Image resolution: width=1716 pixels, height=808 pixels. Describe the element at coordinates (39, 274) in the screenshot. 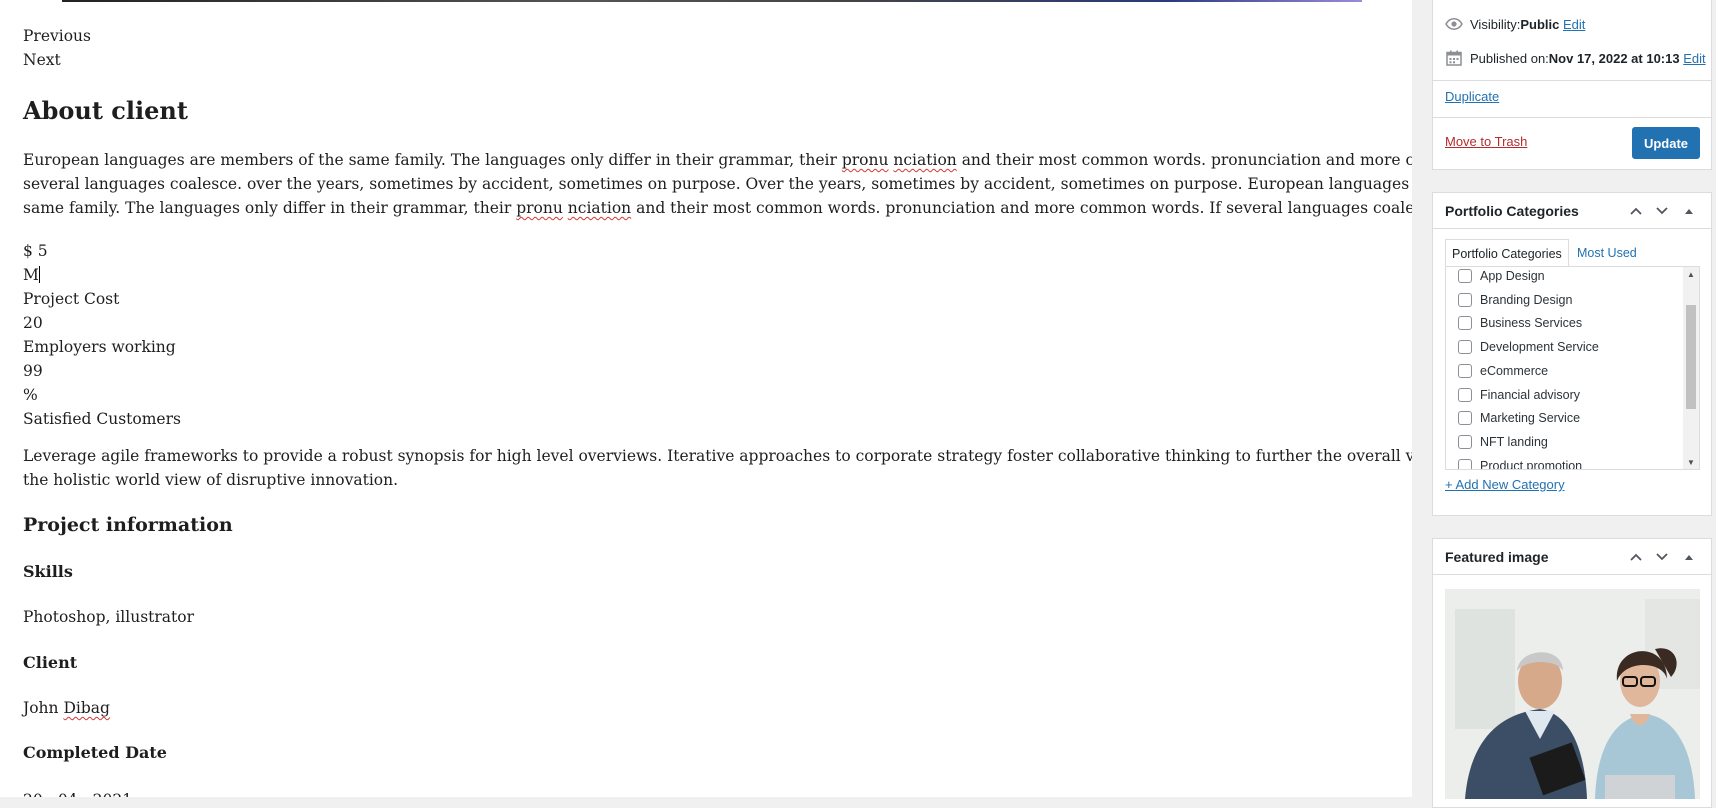

I see `text-caret` at that location.